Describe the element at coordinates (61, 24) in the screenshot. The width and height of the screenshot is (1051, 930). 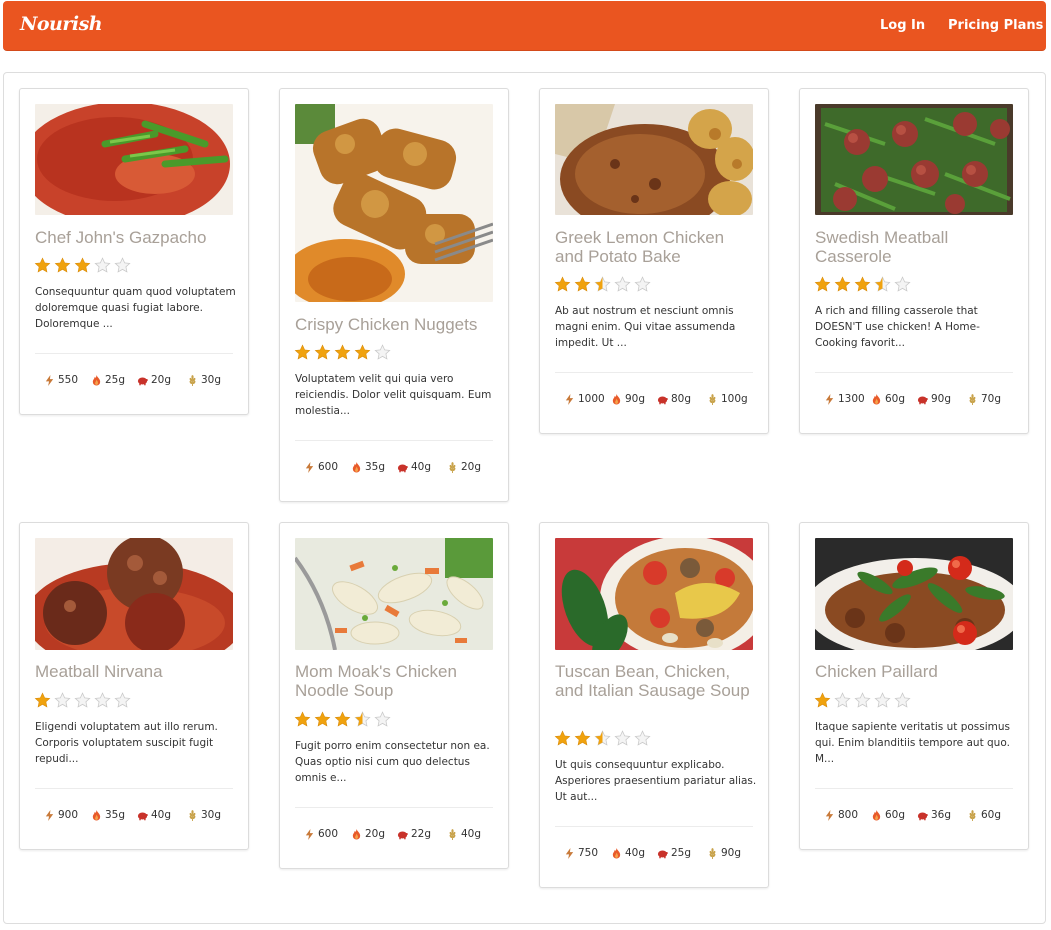
I see `brand-logo: Nourish` at that location.